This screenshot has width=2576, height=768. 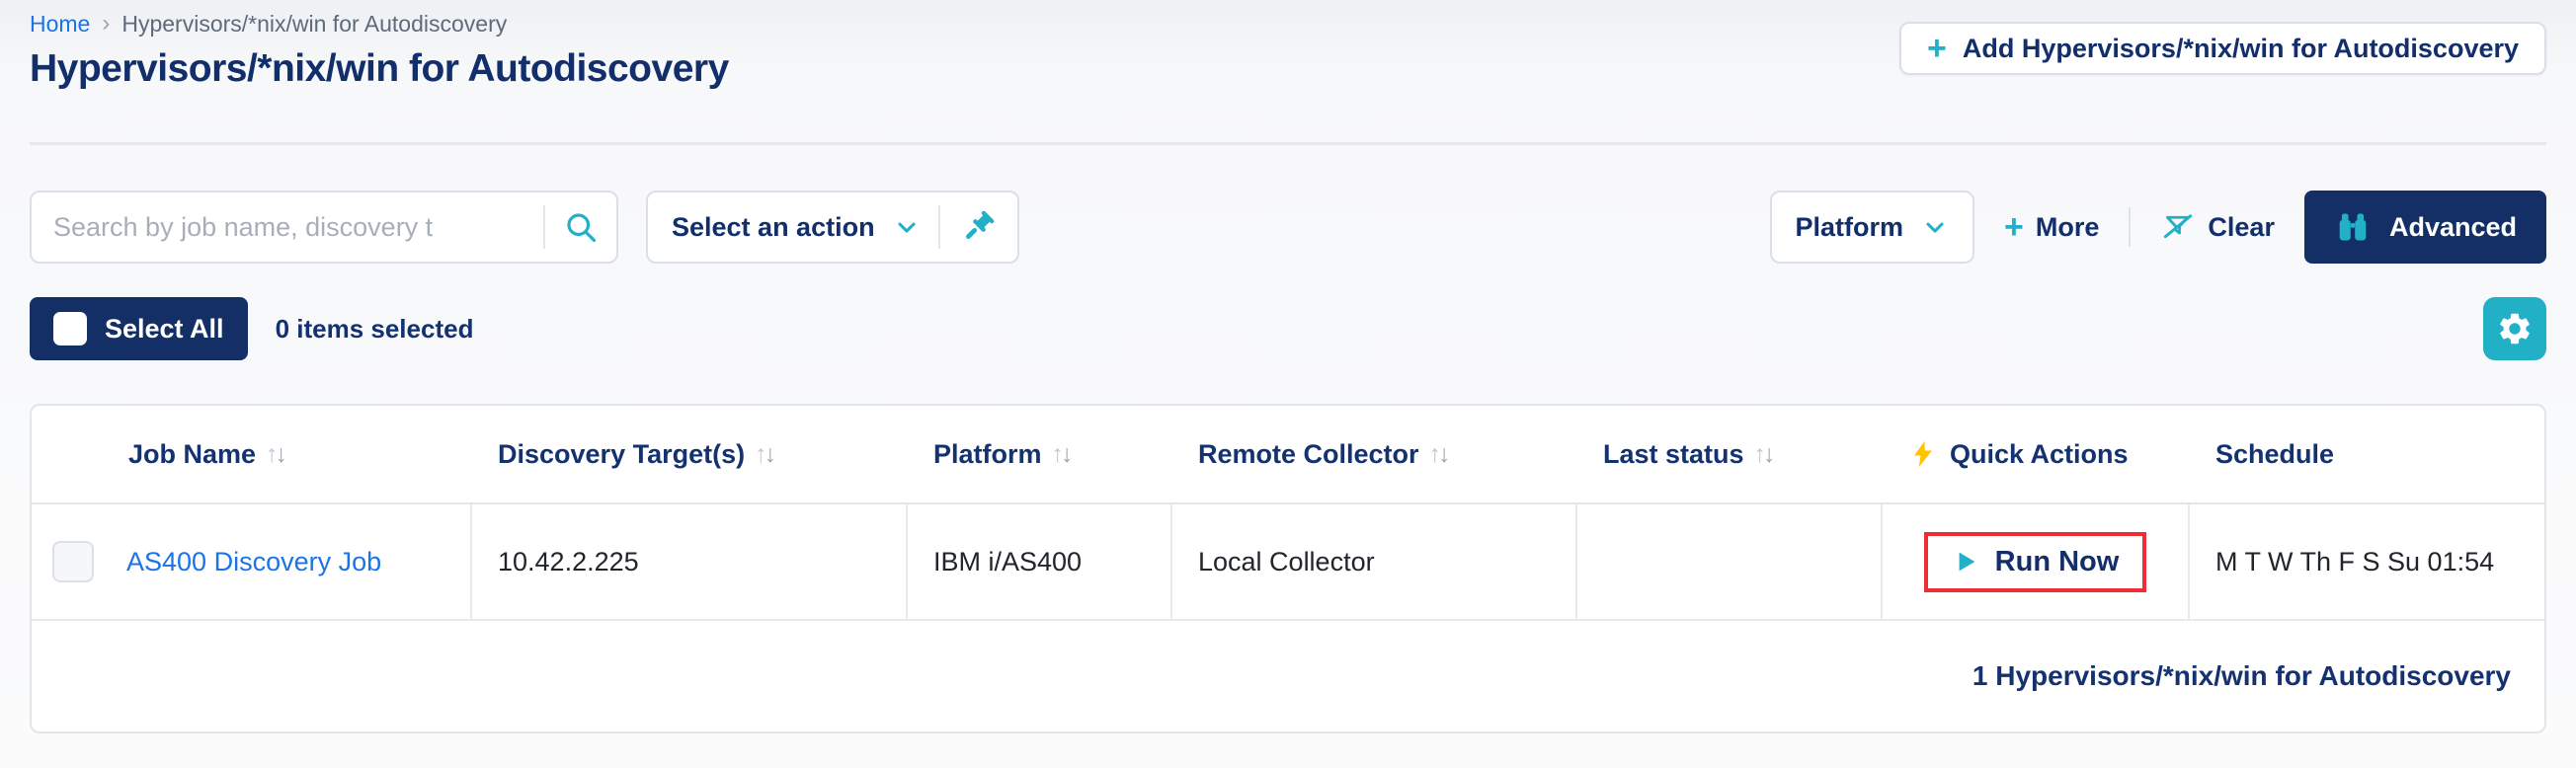 I want to click on cell-last-status, so click(x=1730, y=561).